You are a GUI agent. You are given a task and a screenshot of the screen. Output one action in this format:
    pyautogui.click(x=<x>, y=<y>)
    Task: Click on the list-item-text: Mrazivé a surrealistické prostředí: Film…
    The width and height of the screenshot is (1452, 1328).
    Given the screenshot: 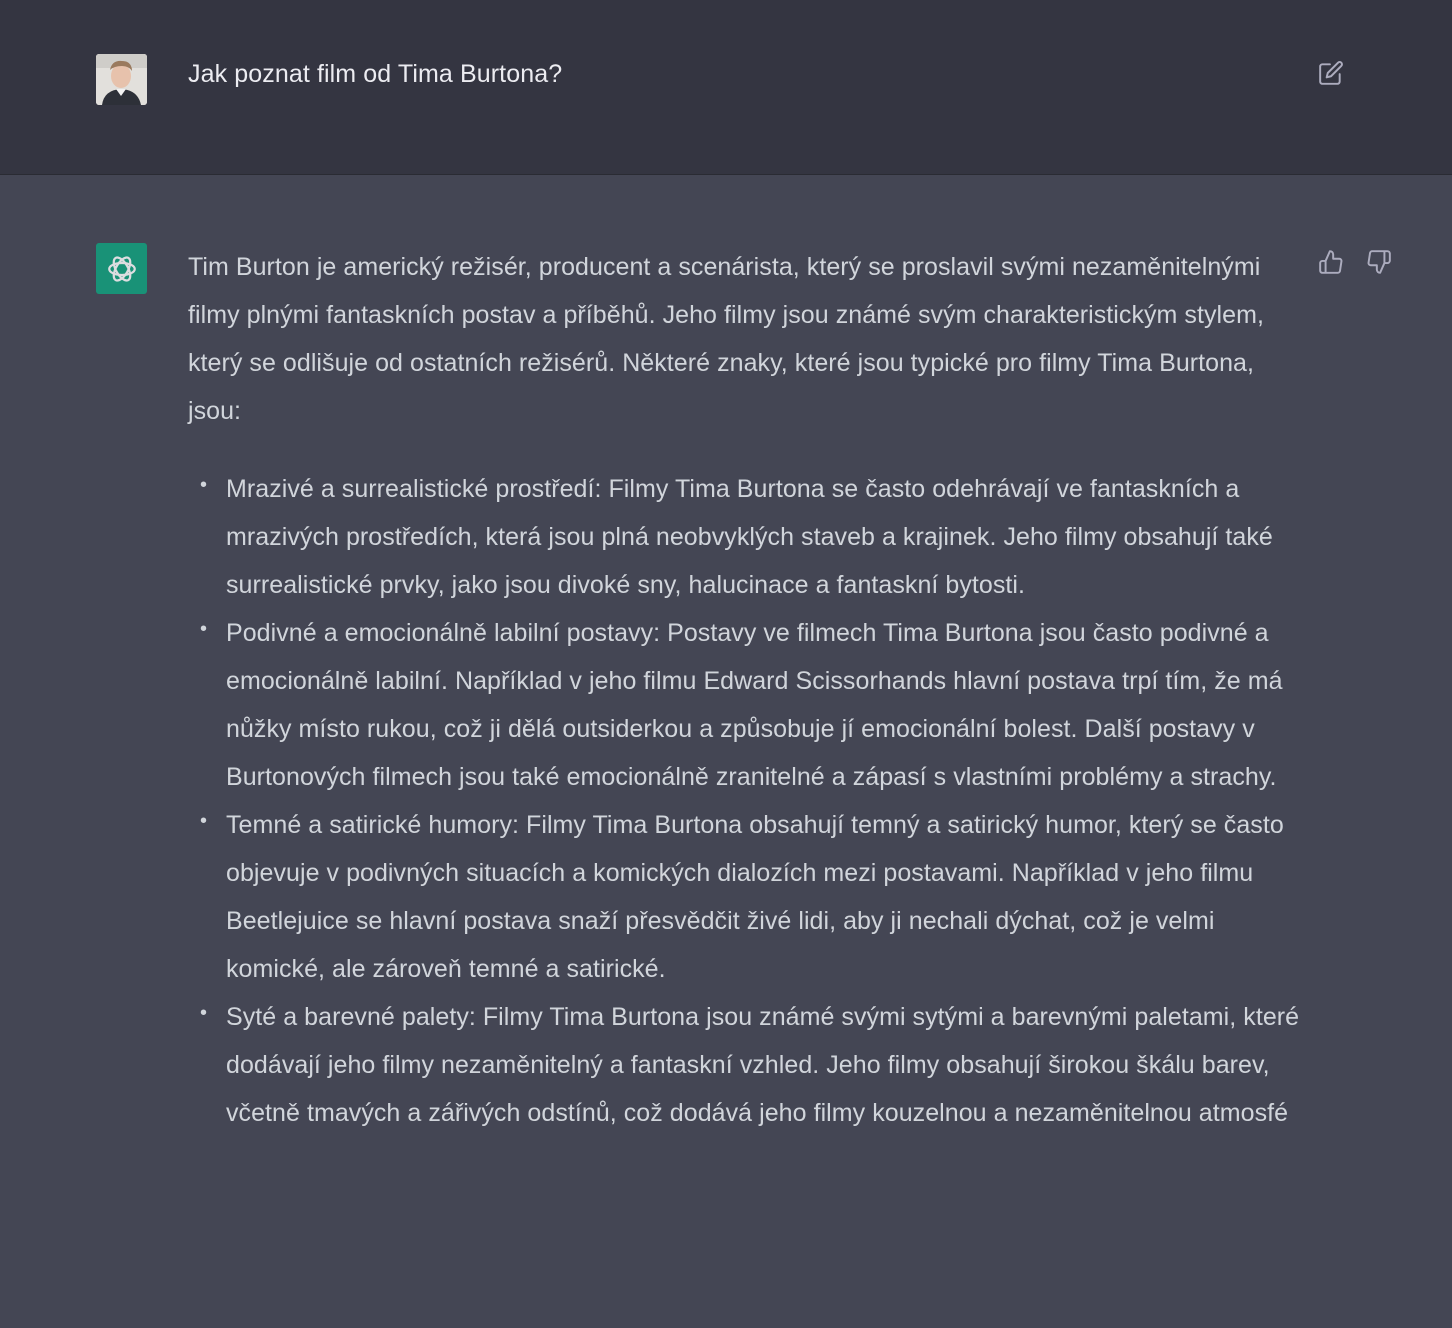 What is the action you would take?
    pyautogui.click(x=749, y=537)
    